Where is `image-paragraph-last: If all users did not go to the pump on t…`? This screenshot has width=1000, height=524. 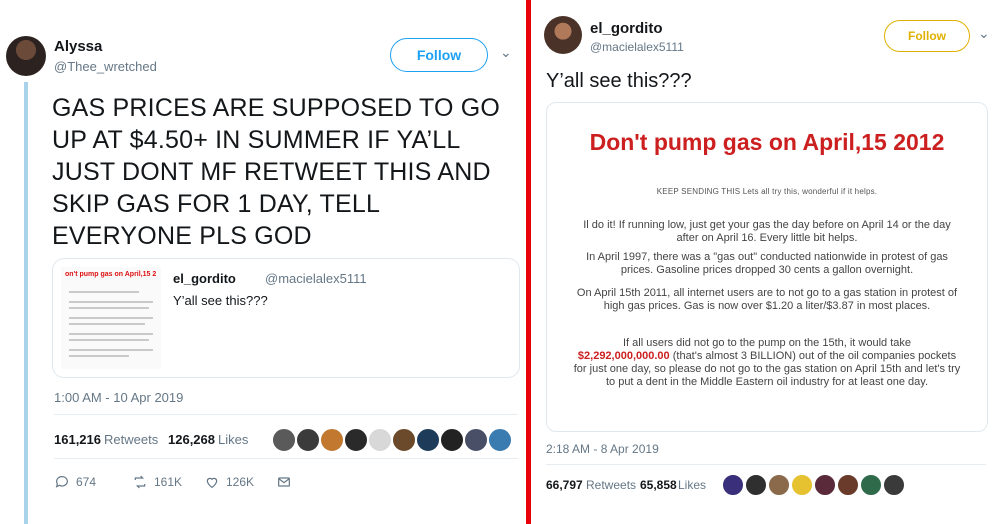 image-paragraph-last: If all users did not go to the pump on t… is located at coordinates (767, 363).